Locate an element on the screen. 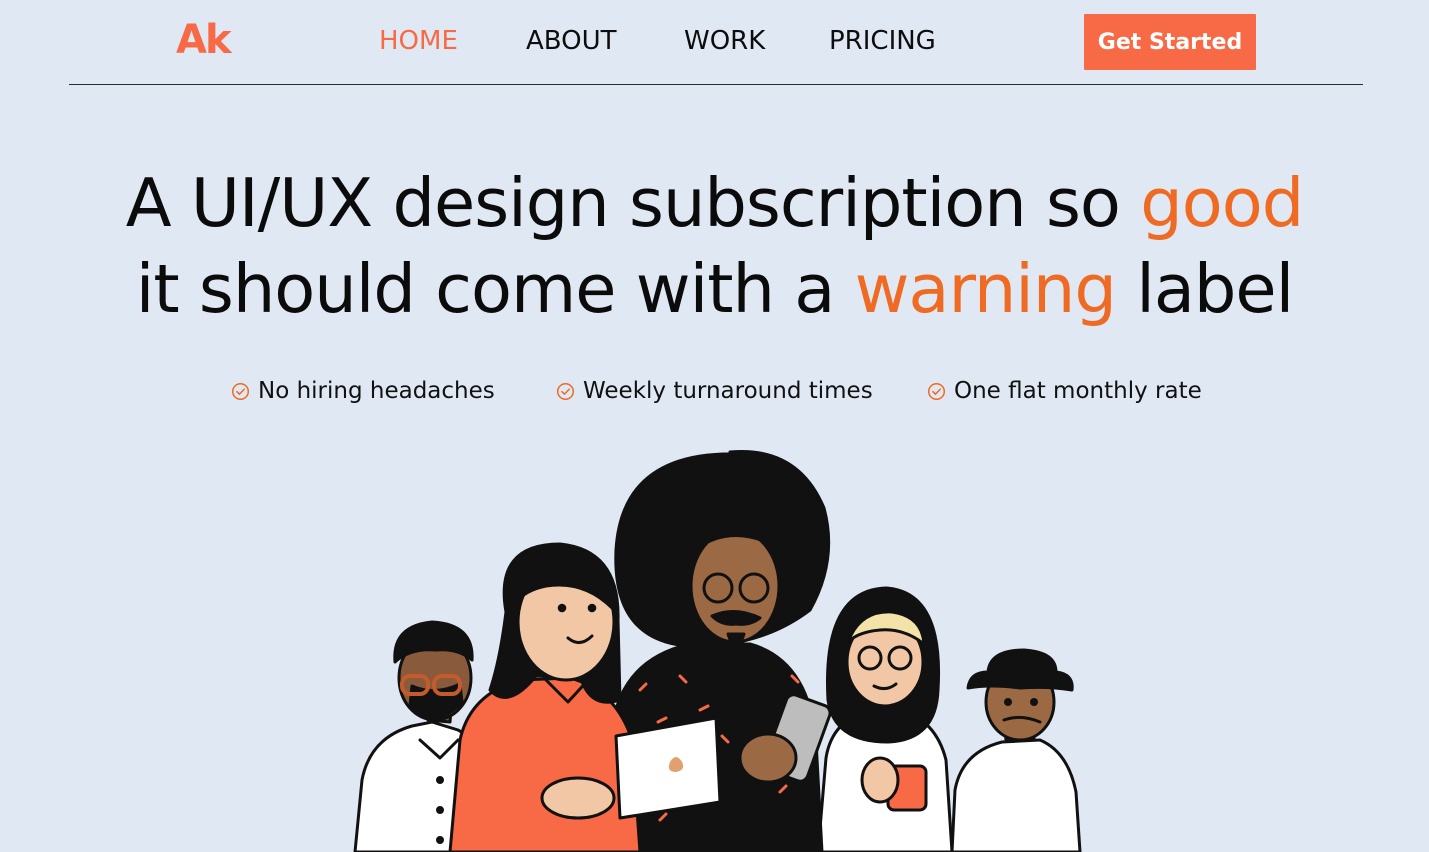  nav-link-home: HOME is located at coordinates (418, 41).